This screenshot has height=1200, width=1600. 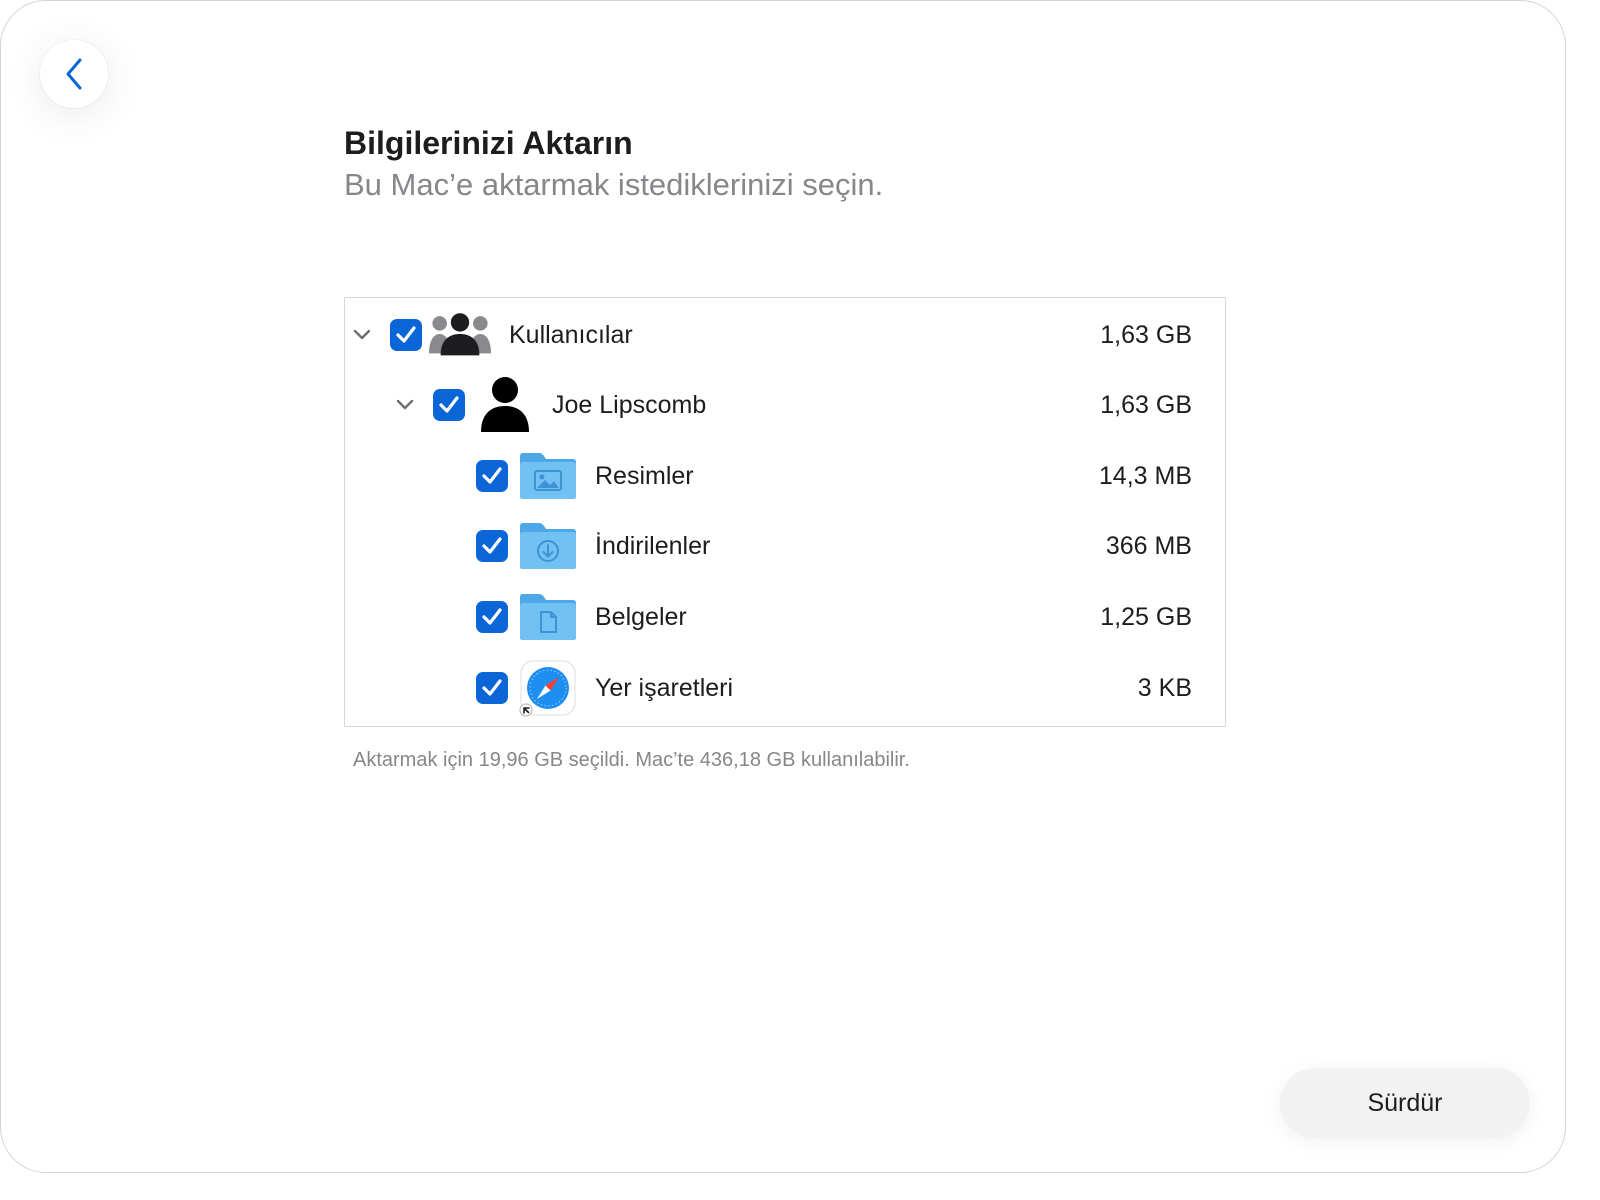 I want to click on item-label: İndirilenler, so click(x=653, y=546).